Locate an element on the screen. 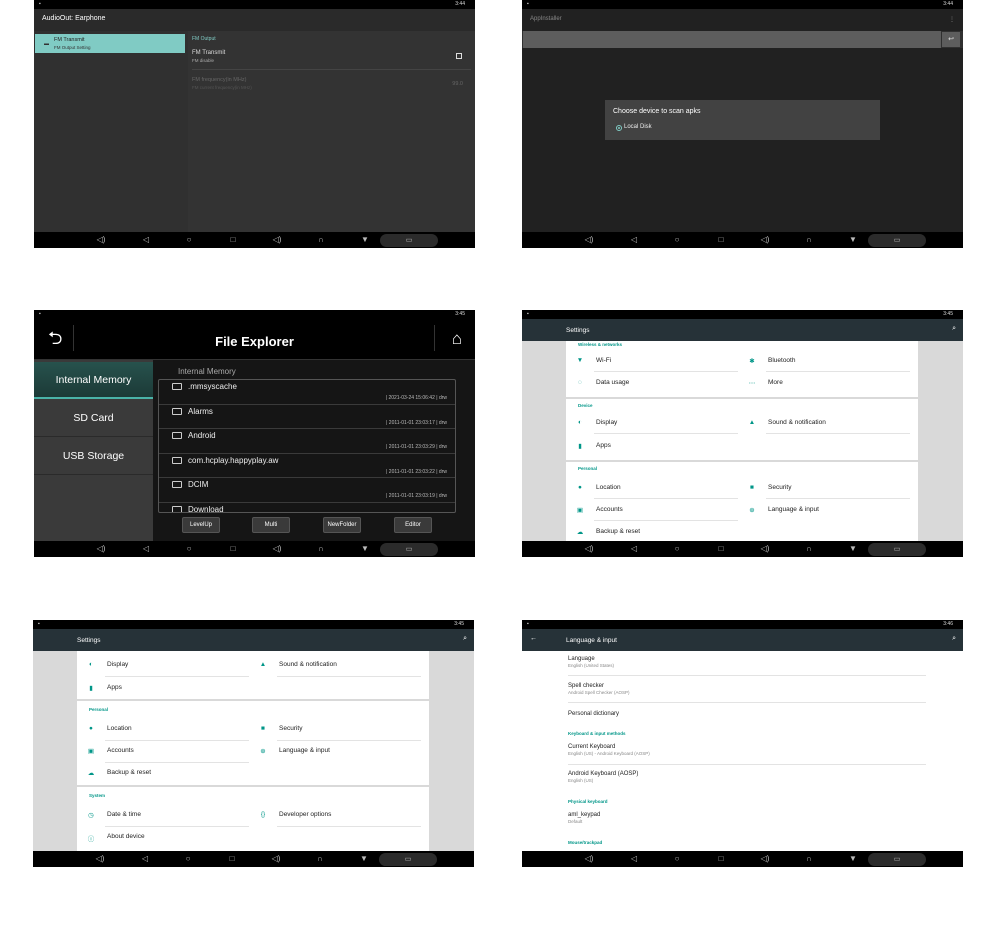 This screenshot has width=1000, height=927. scan-device-dialog: Choose device to scan apks Local Disk is located at coordinates (742, 120).